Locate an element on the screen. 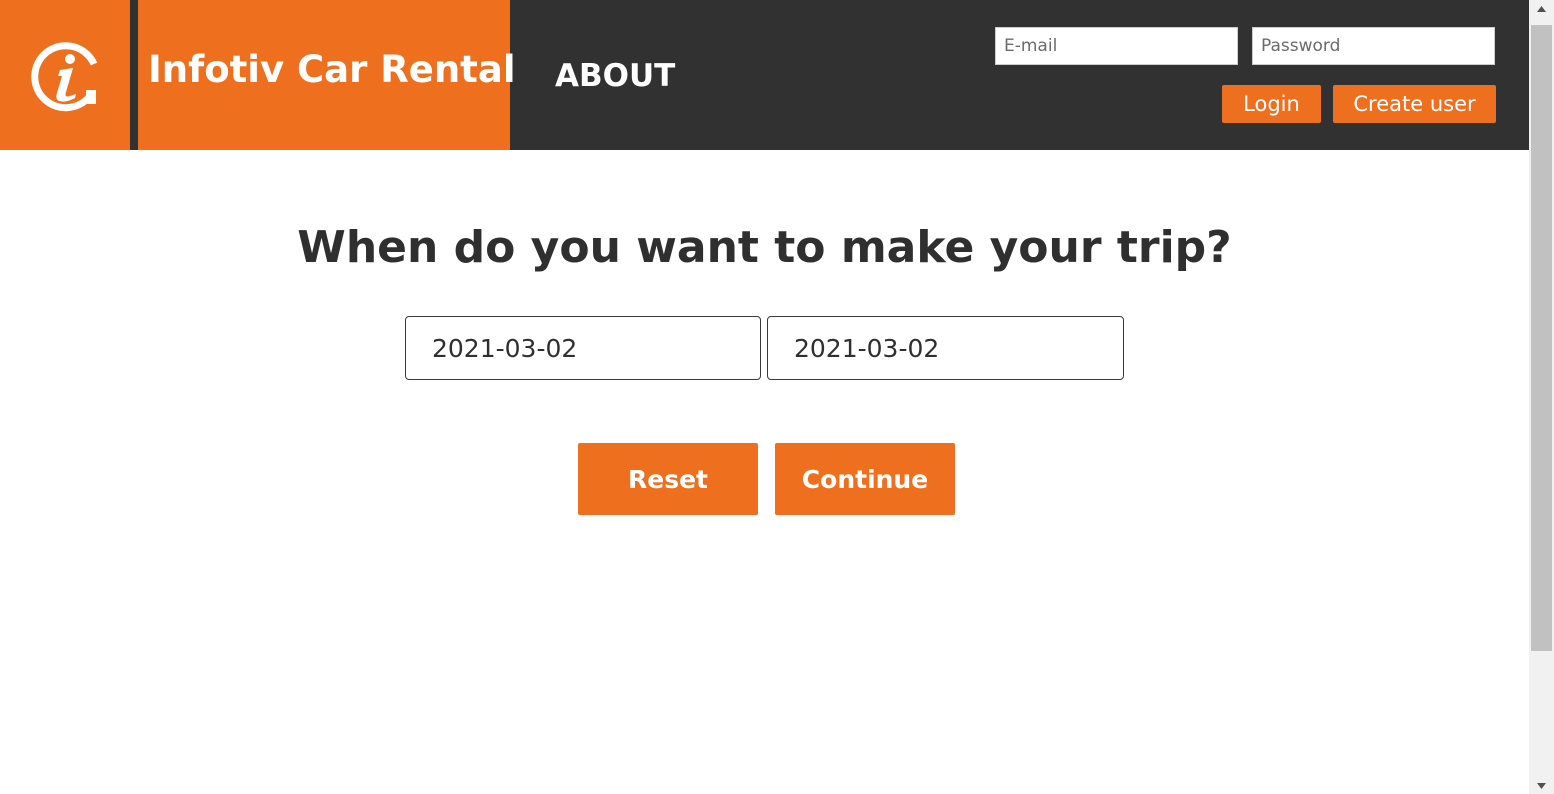 Image resolution: width=1554 pixels, height=794 pixels. email-input is located at coordinates (1116, 46).